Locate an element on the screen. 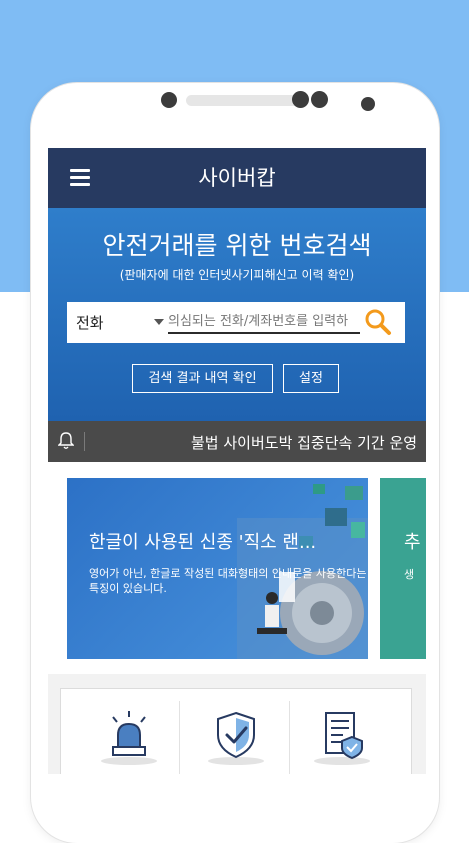 The height and width of the screenshot is (843, 469). phone-camera is located at coordinates (169, 100).